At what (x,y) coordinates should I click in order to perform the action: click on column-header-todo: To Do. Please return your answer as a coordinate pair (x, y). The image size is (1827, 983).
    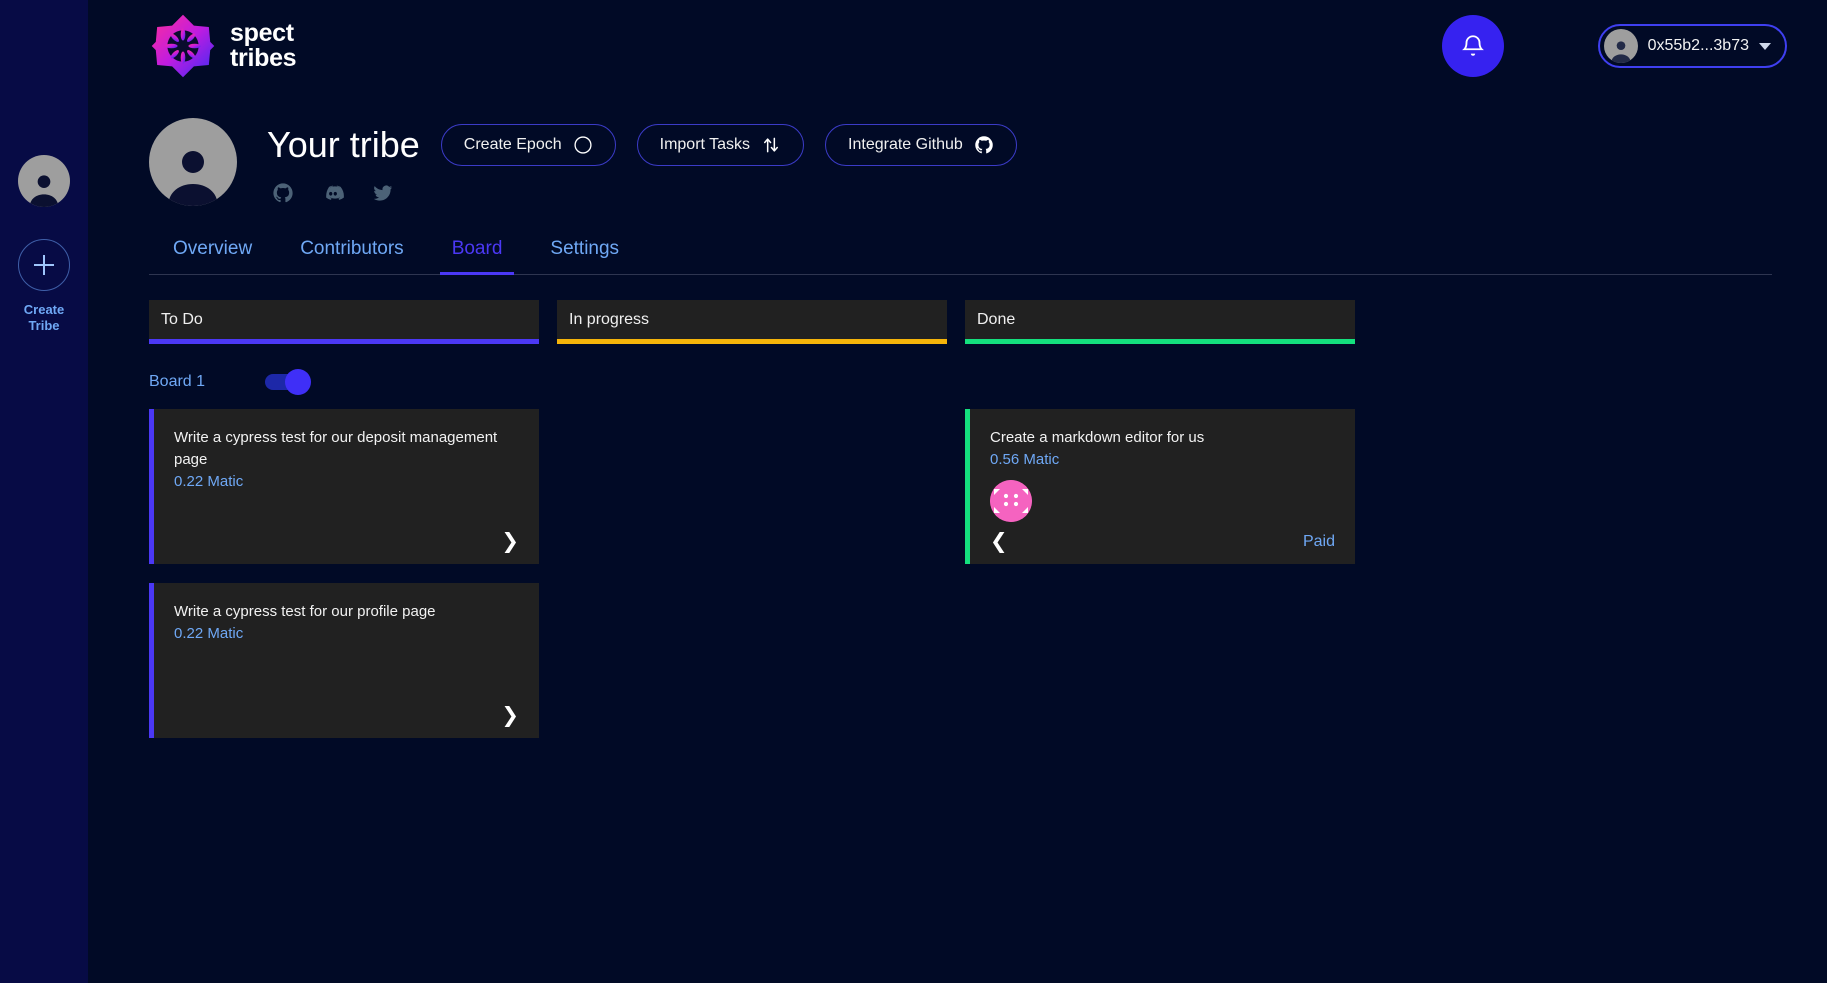
    Looking at the image, I should click on (344, 322).